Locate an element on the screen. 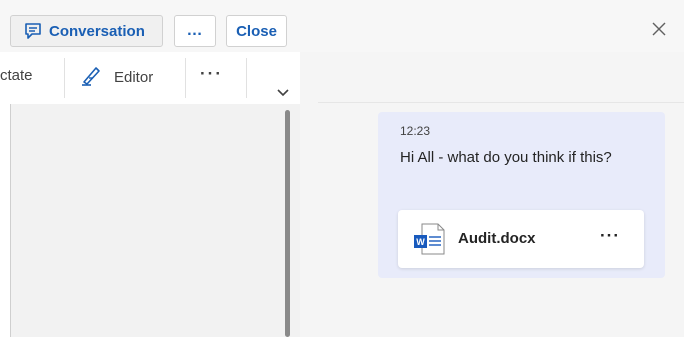 The height and width of the screenshot is (337, 684). pane-close-button is located at coordinates (659, 31).